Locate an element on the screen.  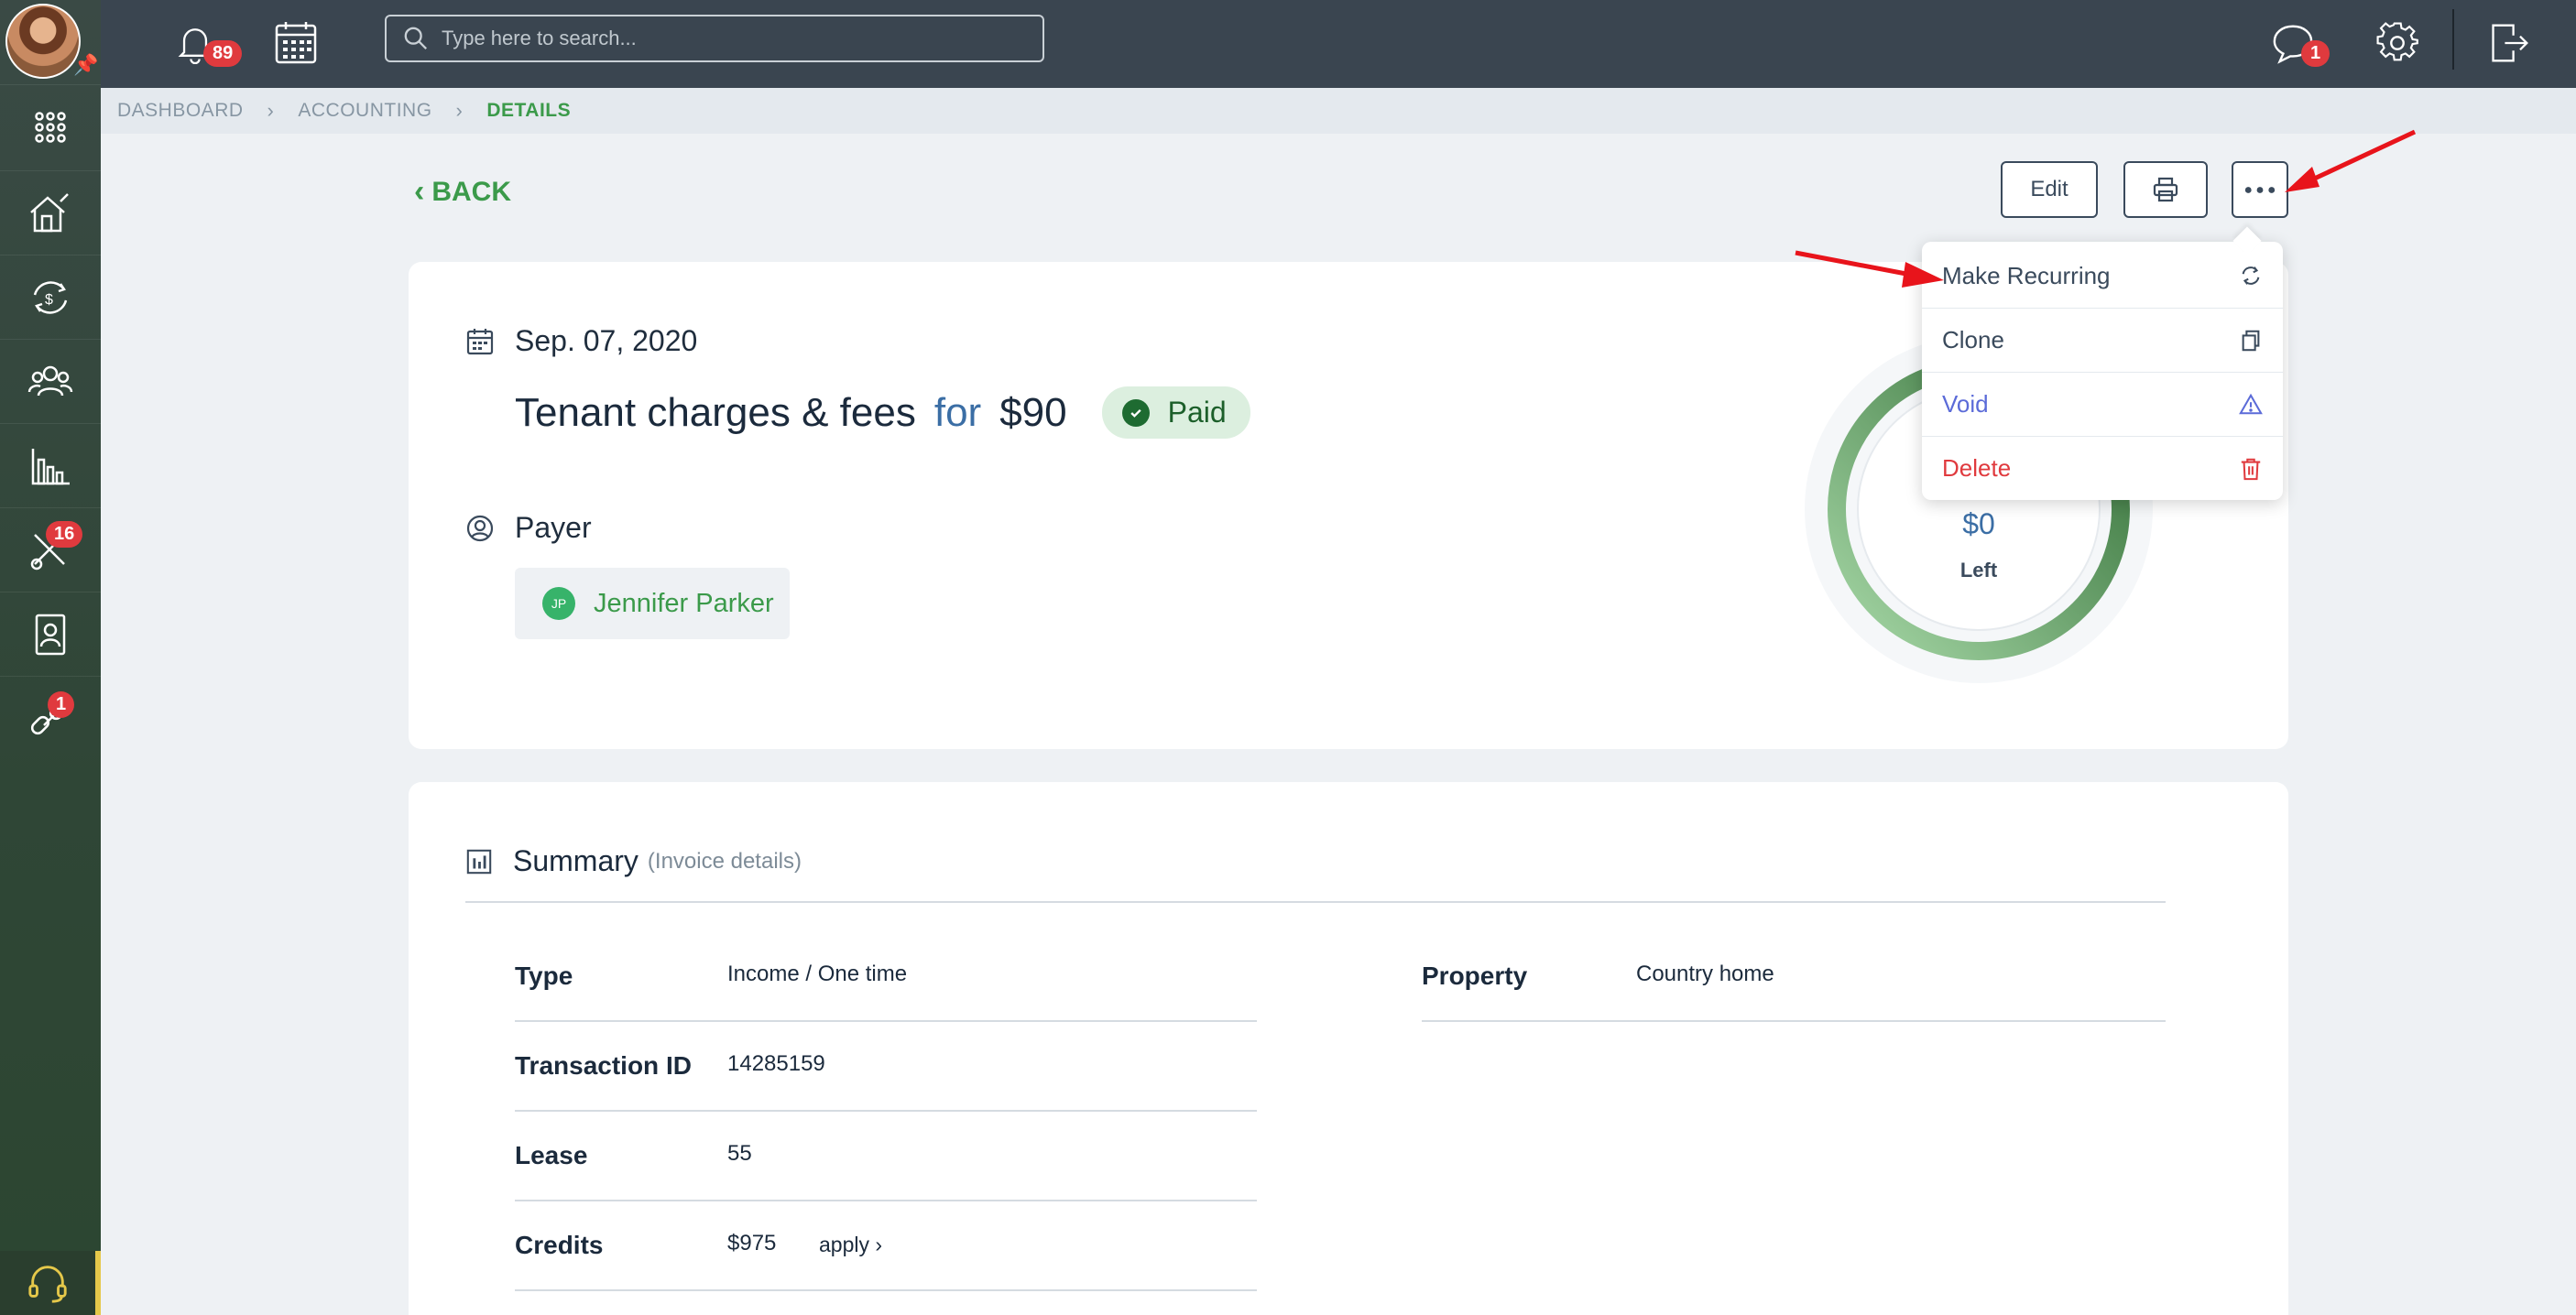
logout-button is located at coordinates (2509, 43).